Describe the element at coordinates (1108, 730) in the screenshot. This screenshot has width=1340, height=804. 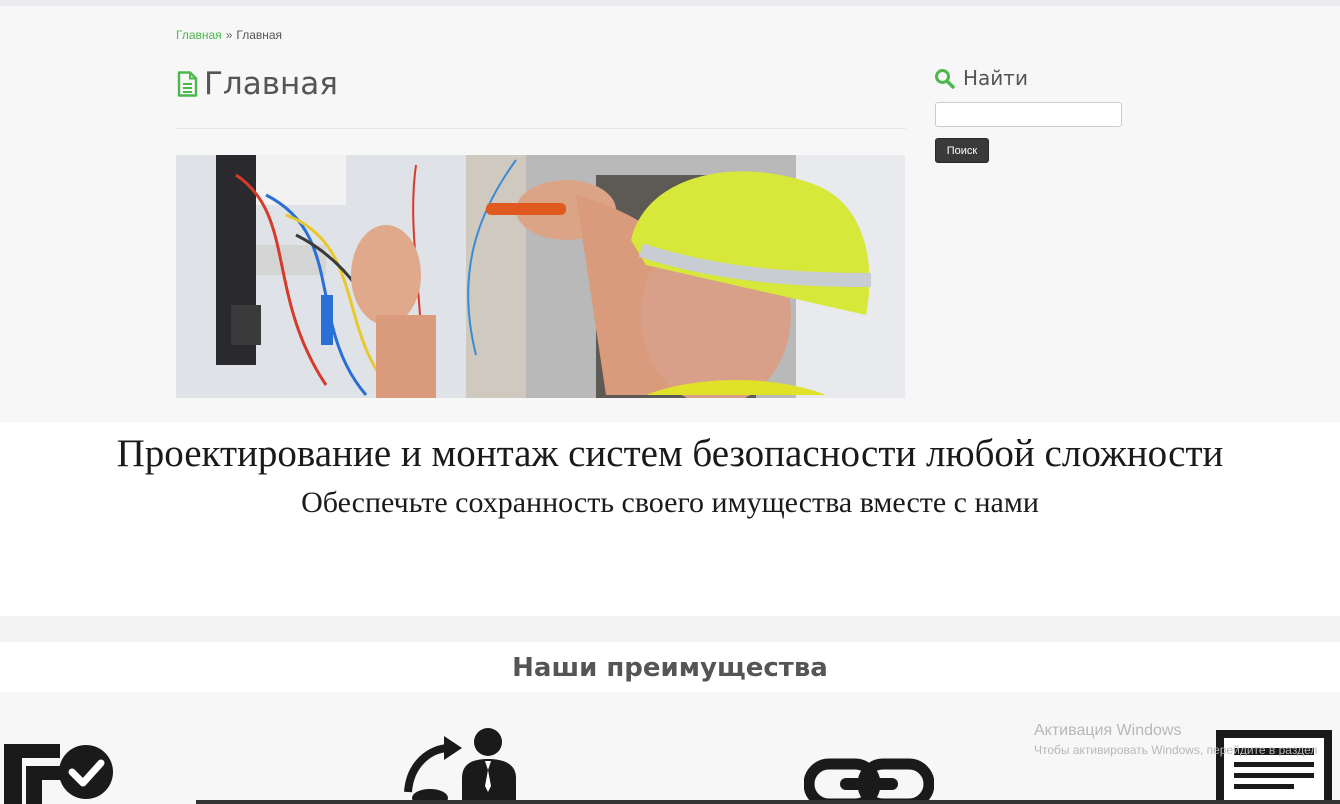
I see `watermark-title: Активация Windows` at that location.